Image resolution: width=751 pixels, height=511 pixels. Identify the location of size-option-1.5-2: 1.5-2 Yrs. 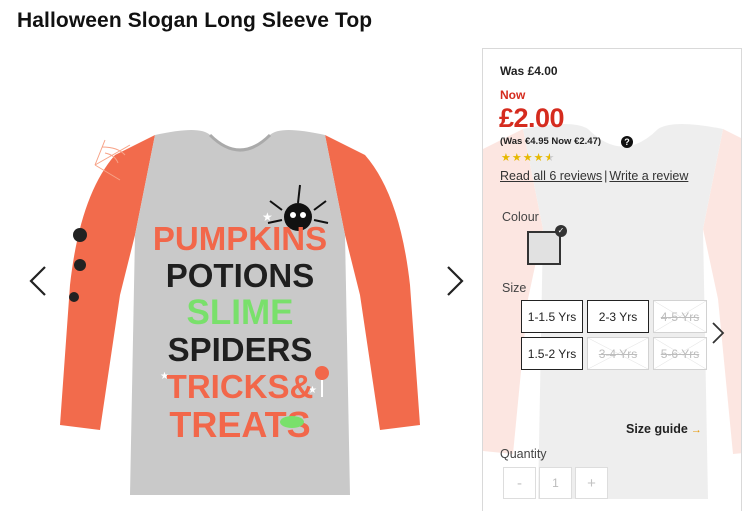
(552, 353).